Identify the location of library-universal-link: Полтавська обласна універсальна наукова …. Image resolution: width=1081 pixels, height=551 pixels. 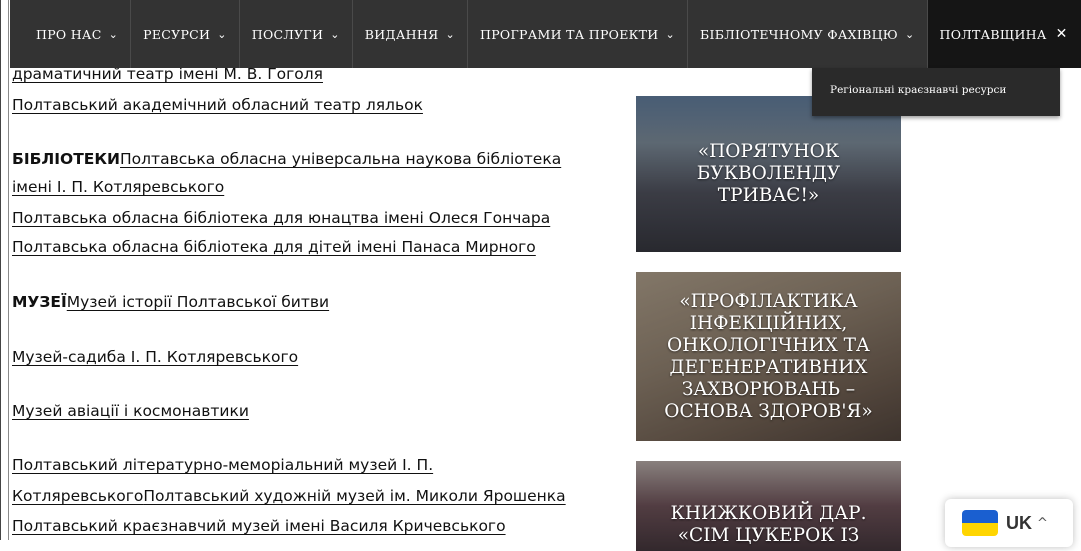
(340, 159).